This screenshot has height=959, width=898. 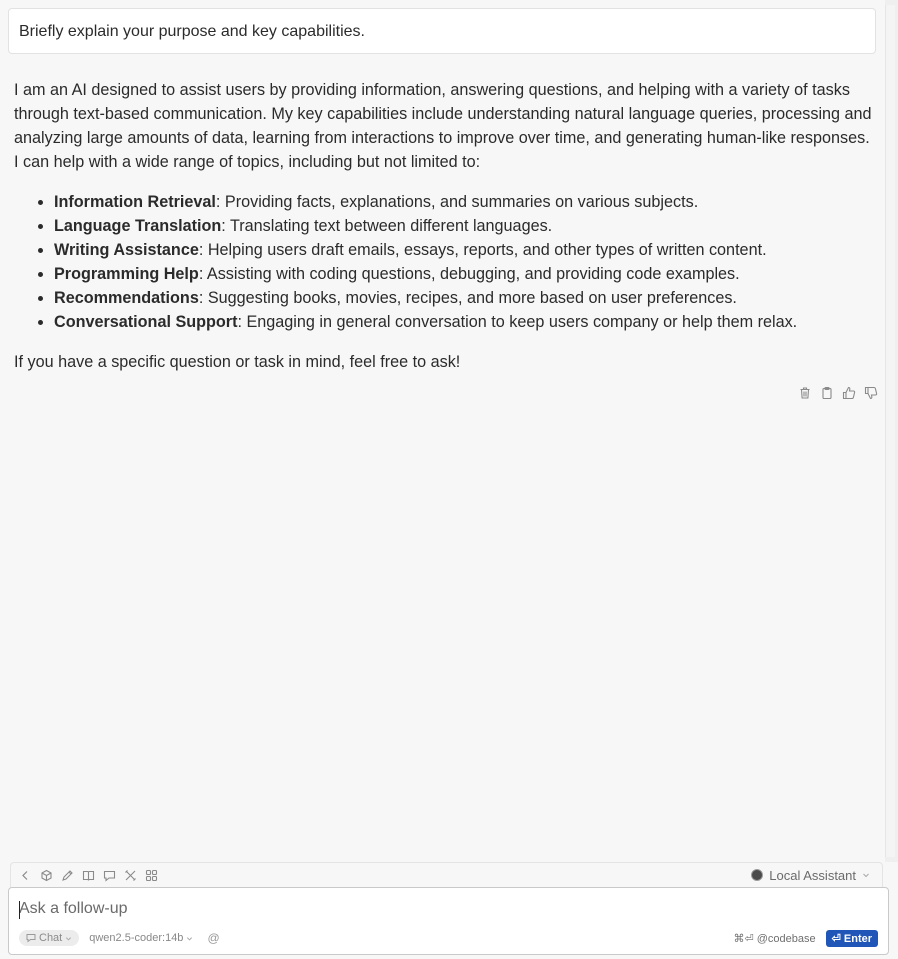 What do you see at coordinates (446, 874) in the screenshot?
I see `input-toolbar: Local Assistant` at bounding box center [446, 874].